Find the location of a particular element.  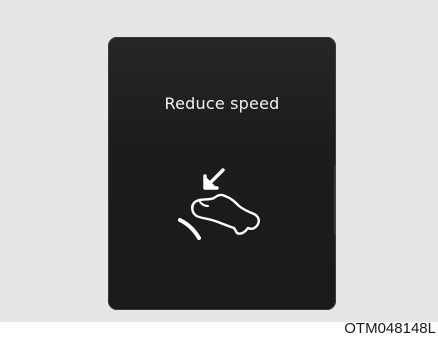

shoe-outline is located at coordinates (225, 214).